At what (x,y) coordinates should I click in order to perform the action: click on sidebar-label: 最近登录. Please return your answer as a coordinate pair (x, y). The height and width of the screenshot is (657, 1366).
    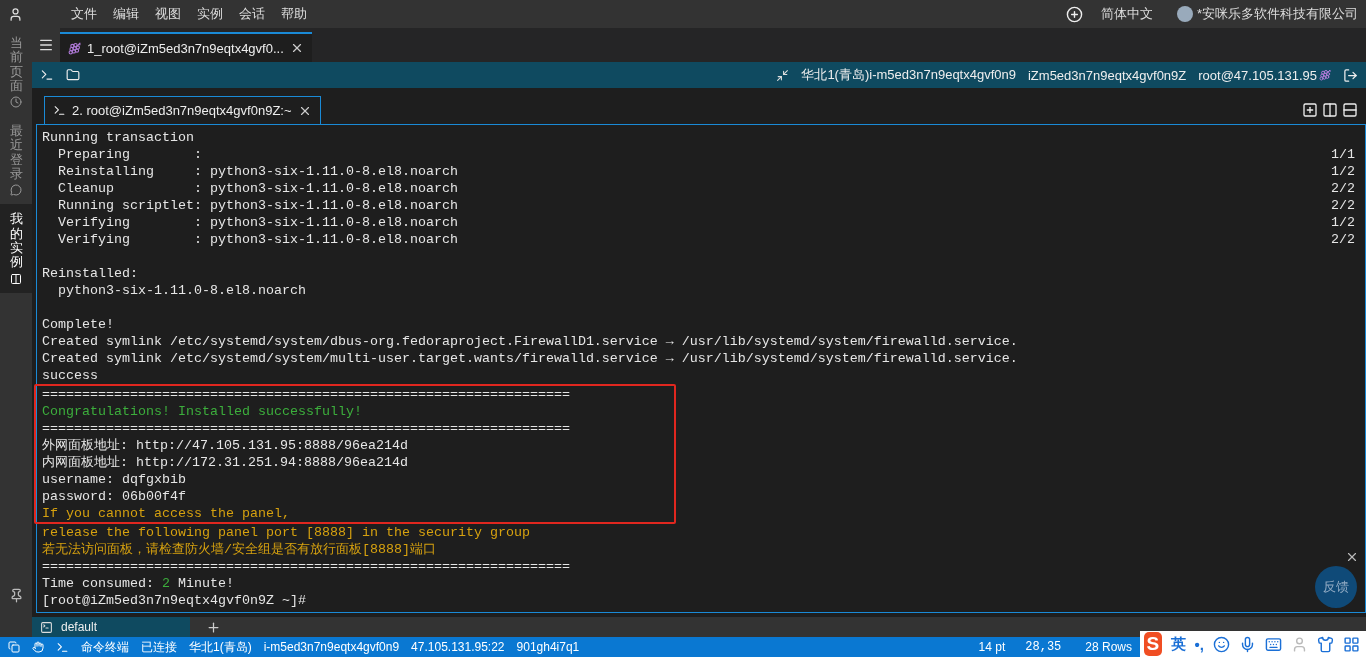
    Looking at the image, I should click on (16, 153).